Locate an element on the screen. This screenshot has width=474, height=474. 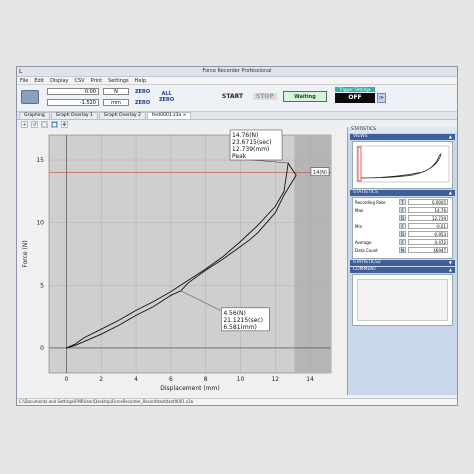
y-tick-label: 0 is located at coordinates (42, 348).